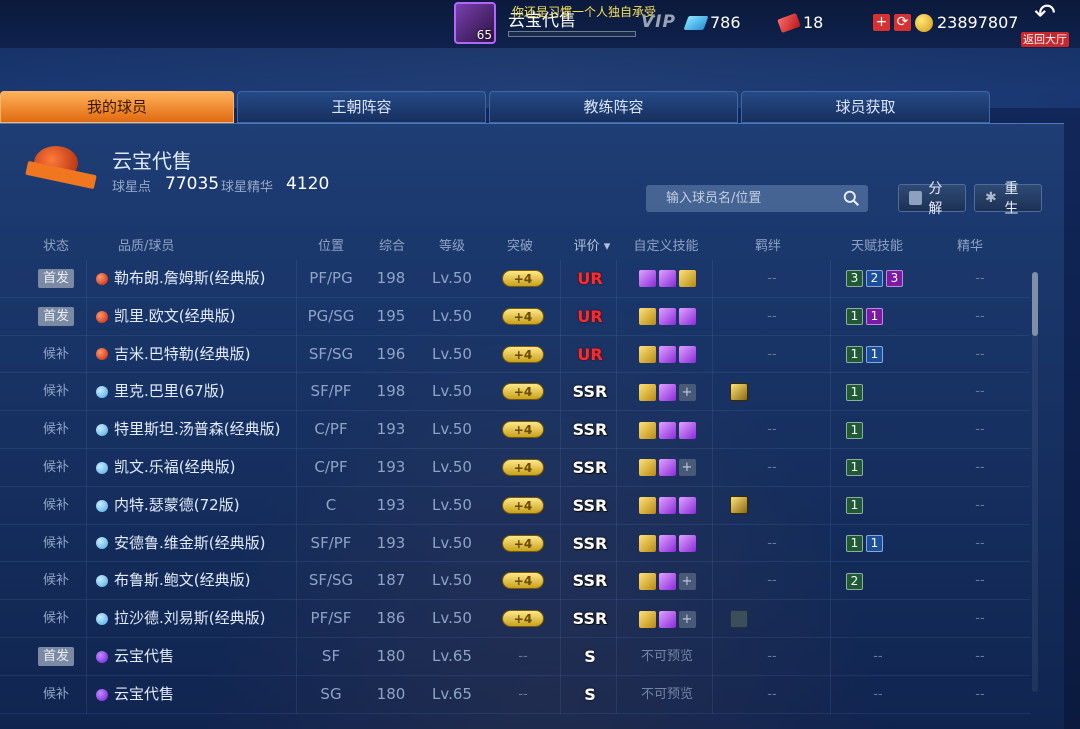 The height and width of the screenshot is (729, 1080). Describe the element at coordinates (515, 430) in the screenshot. I see `table-row: 候补 特里斯坦.汤普森(经典版) C/PF 193 Lv.50 +4 SSR -- 1 --` at that location.